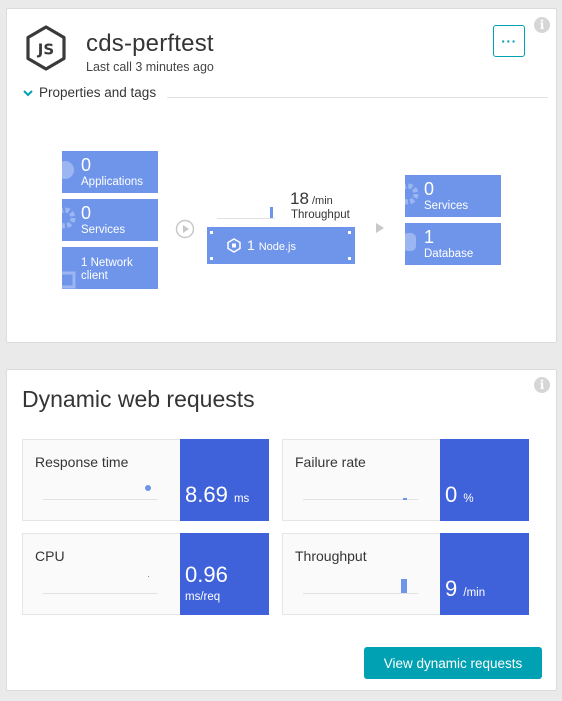  What do you see at coordinates (331, 556) in the screenshot?
I see `throughput-metric-label: Throughput` at bounding box center [331, 556].